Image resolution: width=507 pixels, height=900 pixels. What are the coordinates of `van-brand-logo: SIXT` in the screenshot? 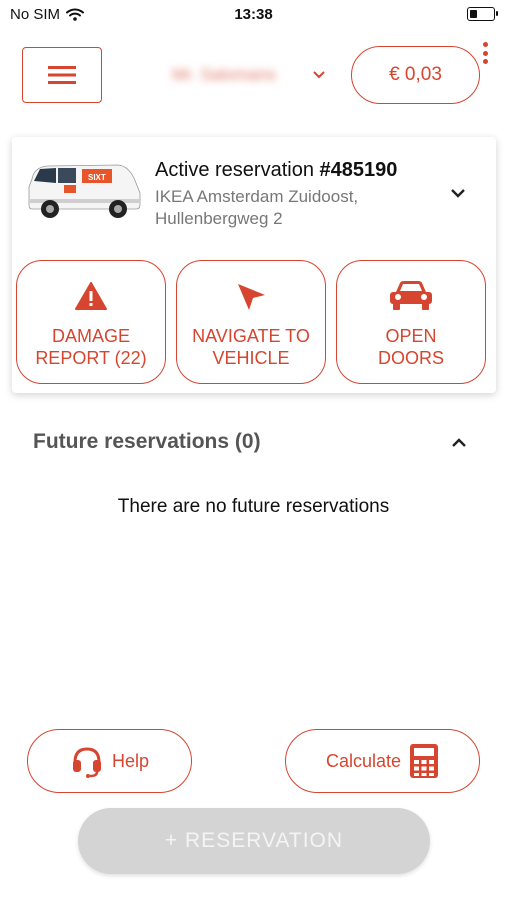 It's located at (97, 177).